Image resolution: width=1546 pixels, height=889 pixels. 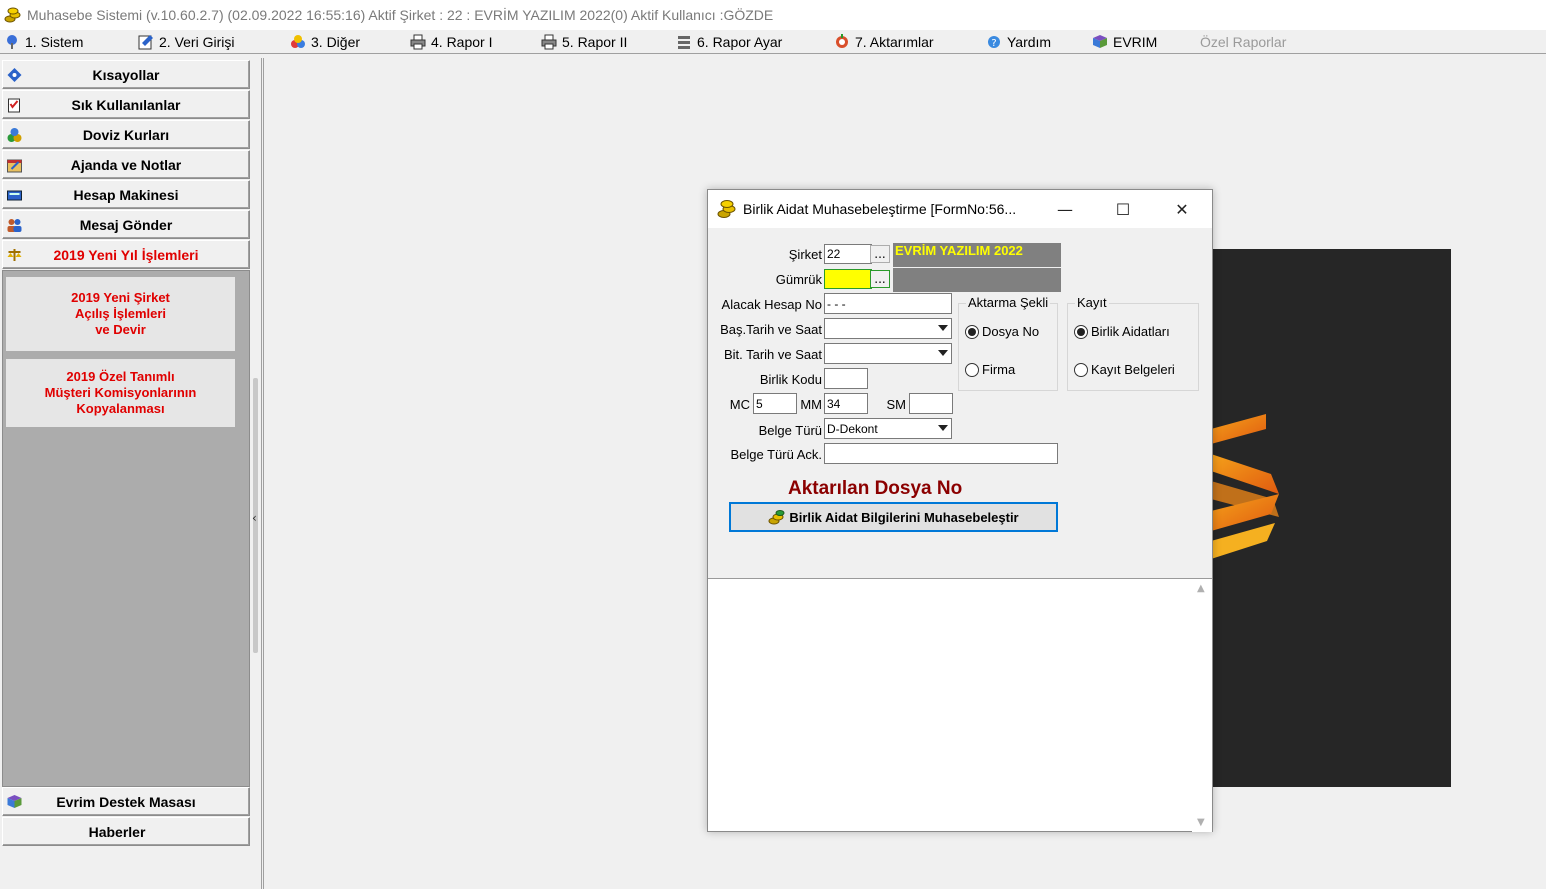 What do you see at coordinates (1135, 42) in the screenshot?
I see `menu-evrim-label: EVRIM` at bounding box center [1135, 42].